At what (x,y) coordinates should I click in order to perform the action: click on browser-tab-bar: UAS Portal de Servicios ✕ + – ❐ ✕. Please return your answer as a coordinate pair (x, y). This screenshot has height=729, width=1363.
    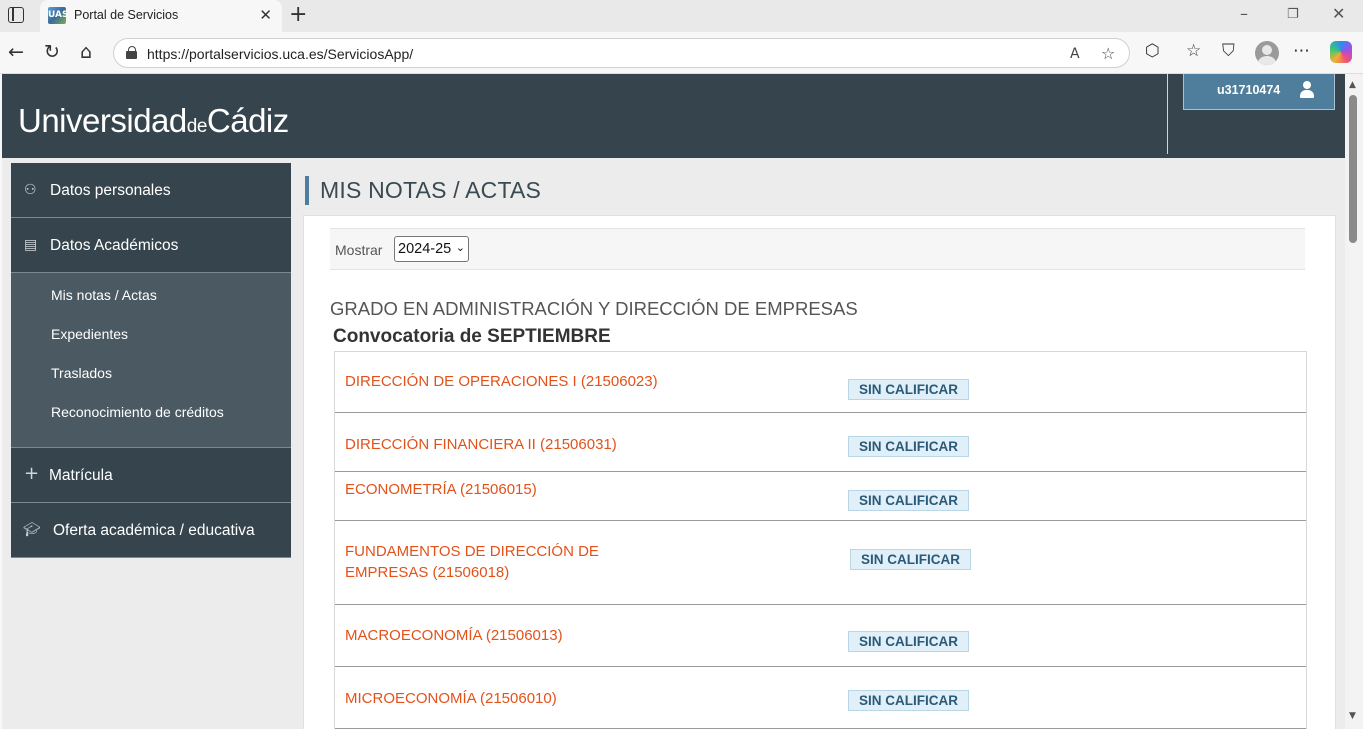
    Looking at the image, I should click on (681, 16).